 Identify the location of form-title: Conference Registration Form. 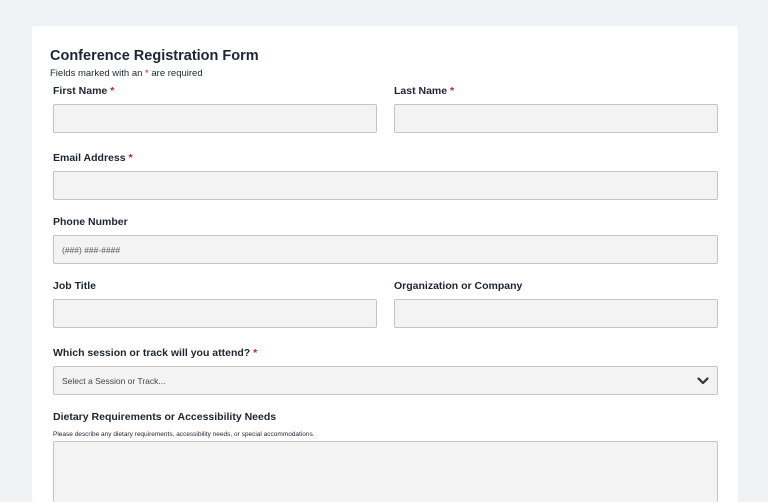
(154, 56).